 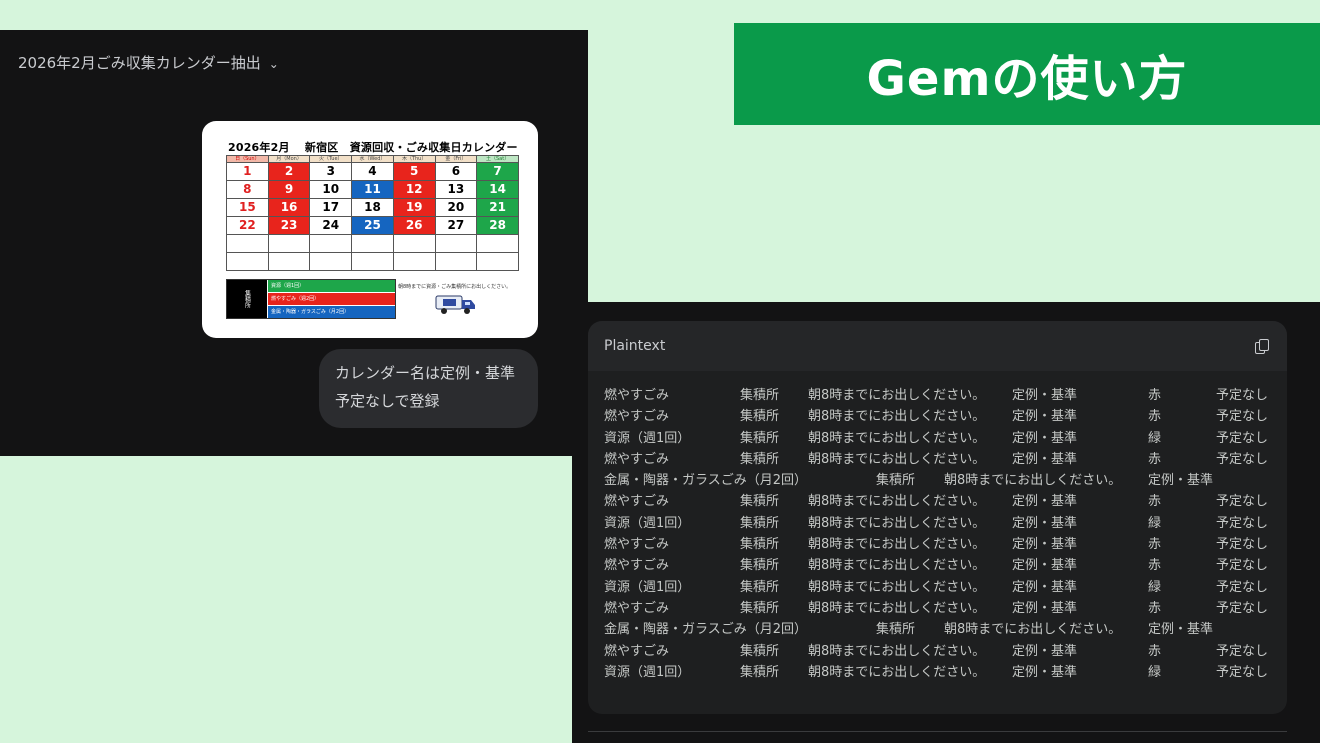 What do you see at coordinates (428, 388) in the screenshot?
I see `user-message-bubble: カレンダー名は定例・基準予定なしで登録` at bounding box center [428, 388].